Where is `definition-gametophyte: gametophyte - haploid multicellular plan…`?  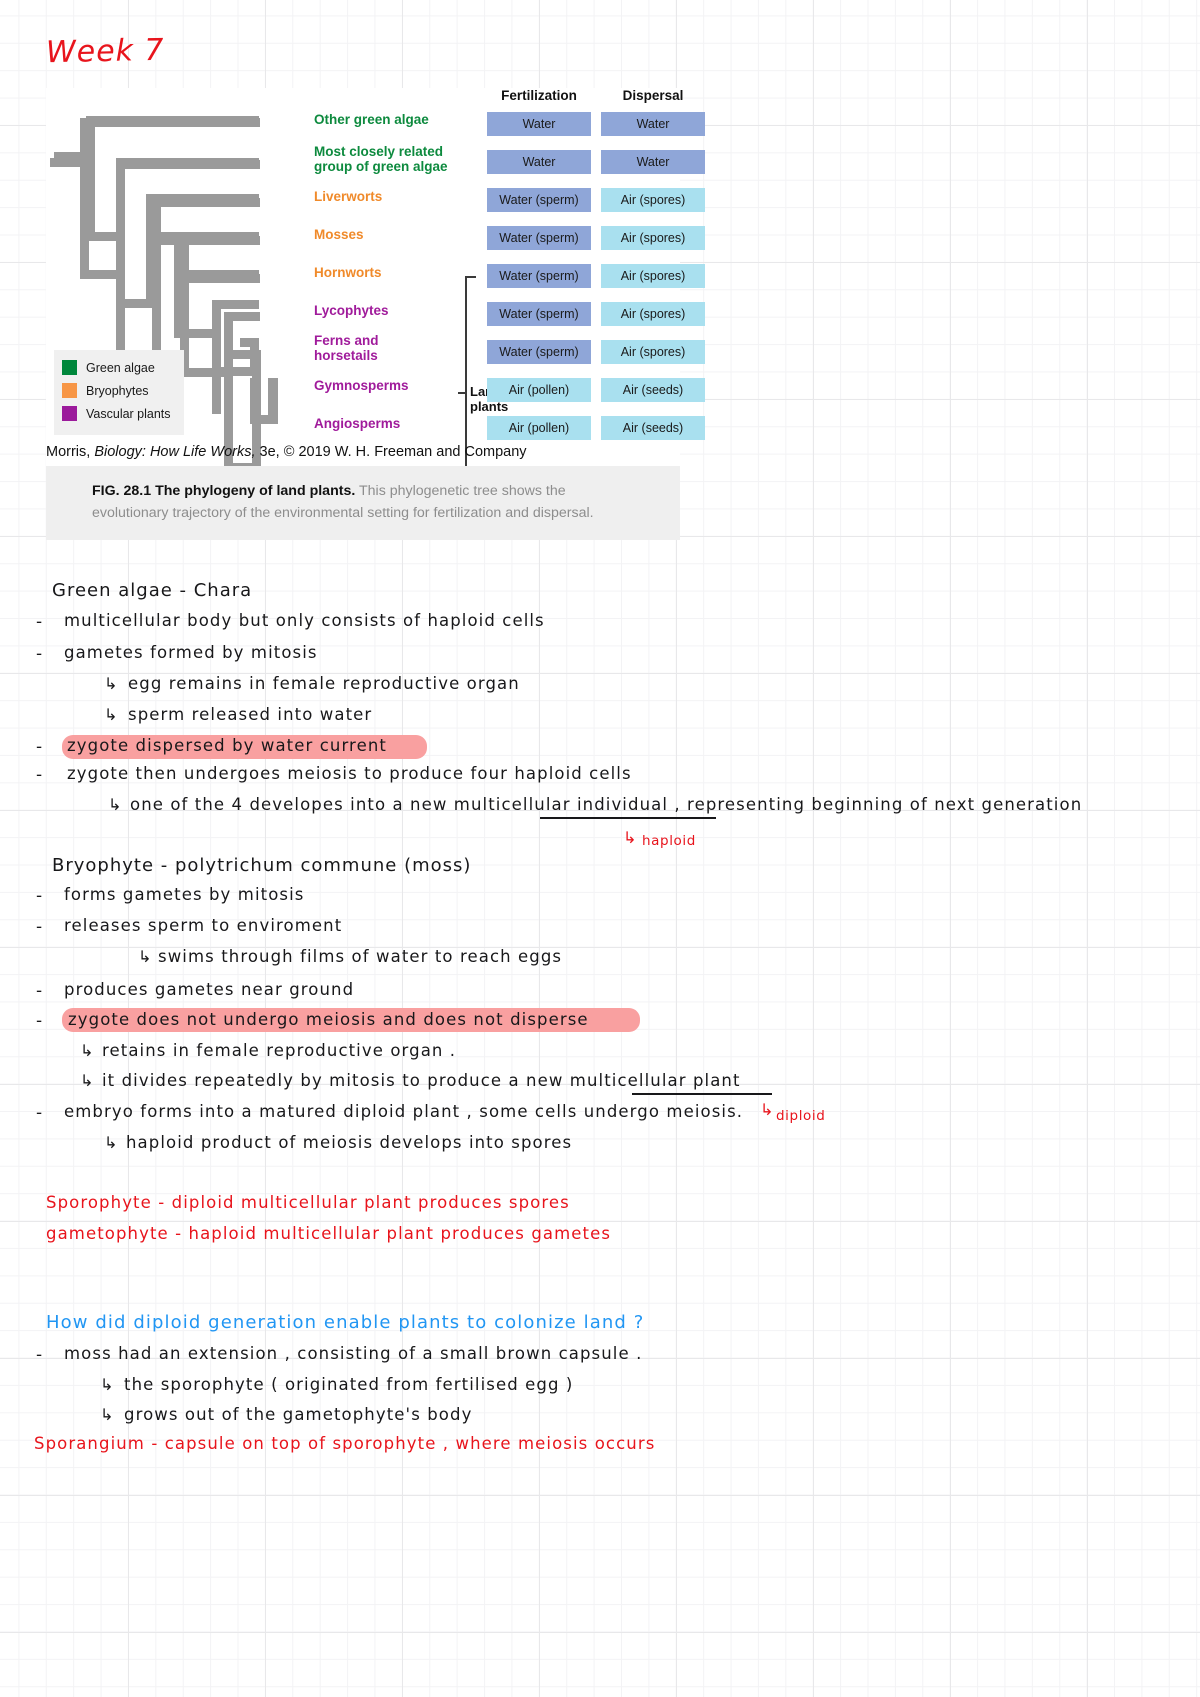
definition-gametophyte: gametophyte - haploid multicellular plan… is located at coordinates (329, 1233).